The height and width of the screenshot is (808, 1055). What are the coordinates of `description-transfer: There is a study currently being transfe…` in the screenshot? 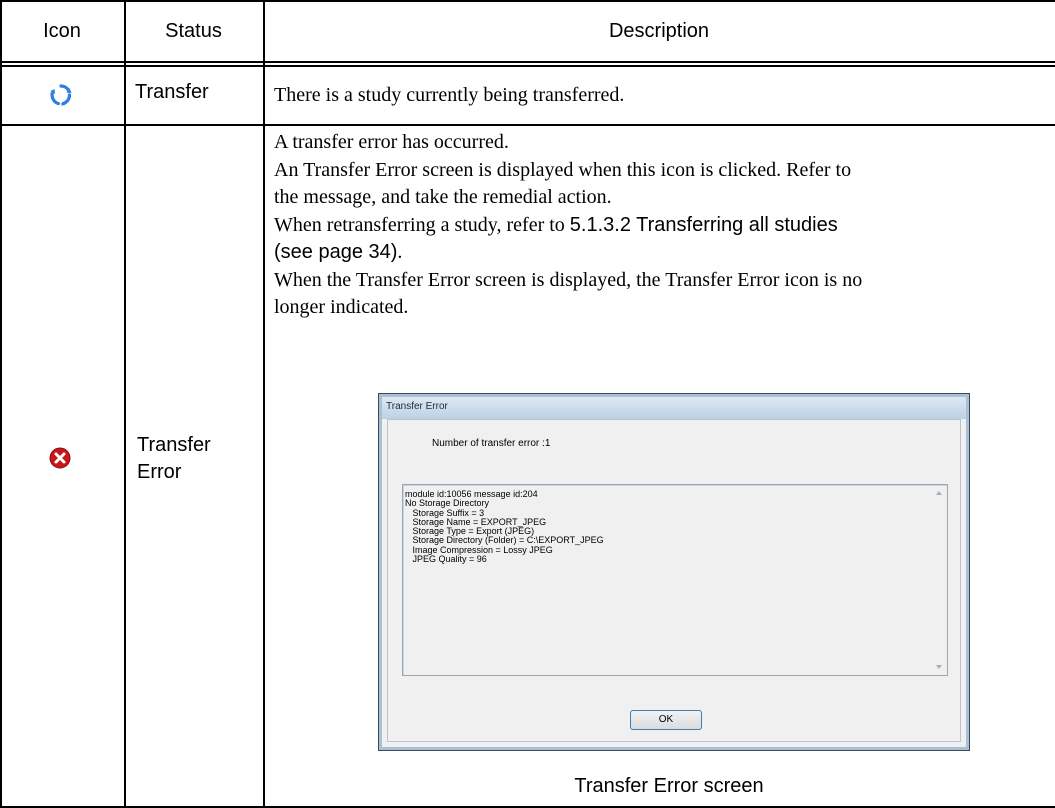 It's located at (449, 95).